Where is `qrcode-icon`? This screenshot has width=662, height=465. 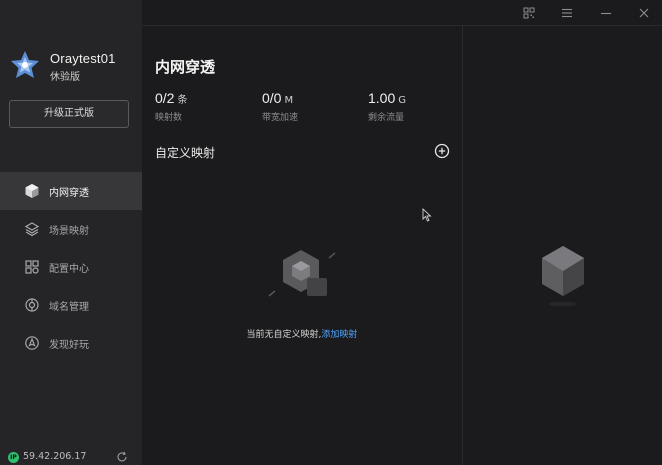 qrcode-icon is located at coordinates (529, 13).